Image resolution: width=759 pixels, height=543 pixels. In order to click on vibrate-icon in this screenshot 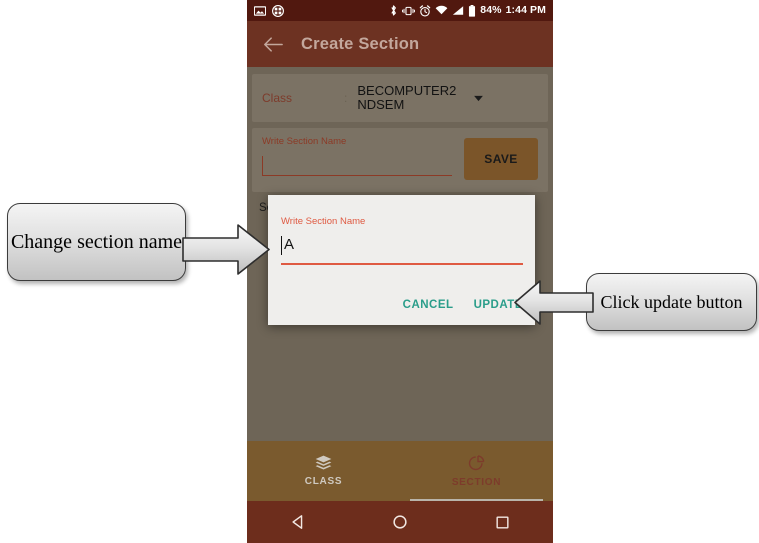, I will do `click(409, 10)`.